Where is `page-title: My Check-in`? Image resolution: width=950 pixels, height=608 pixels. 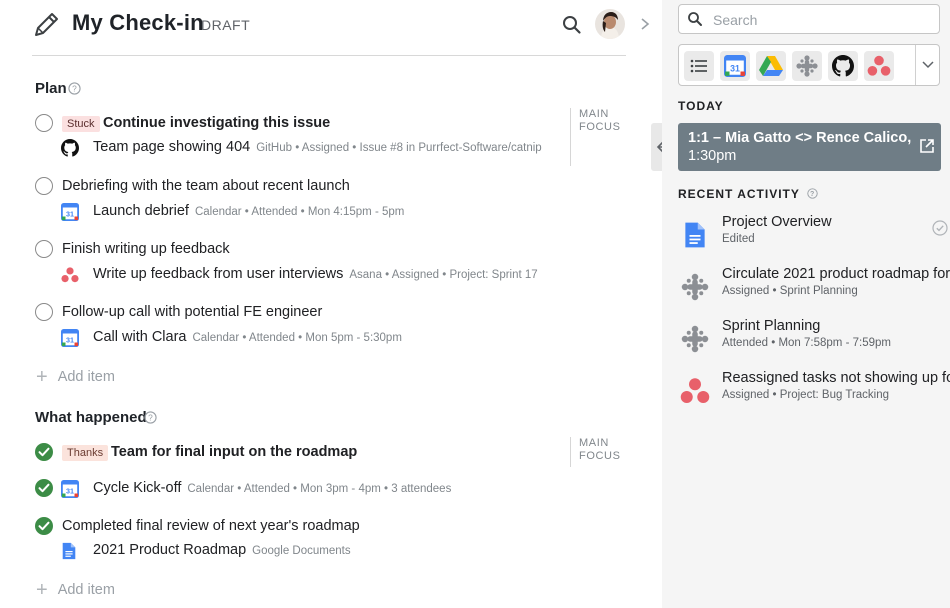
page-title: My Check-in is located at coordinates (138, 22).